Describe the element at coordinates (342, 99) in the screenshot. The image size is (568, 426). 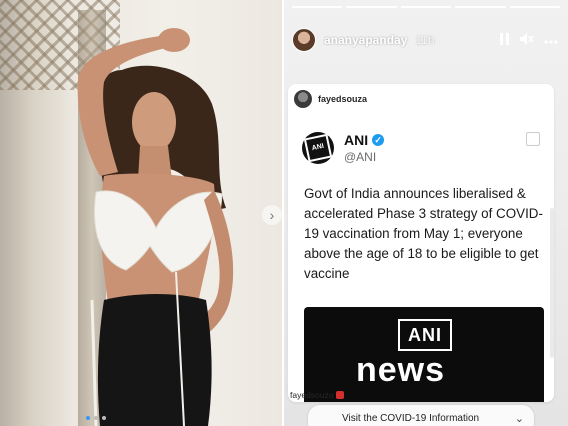
I see `repost-username: fayedsouza` at that location.